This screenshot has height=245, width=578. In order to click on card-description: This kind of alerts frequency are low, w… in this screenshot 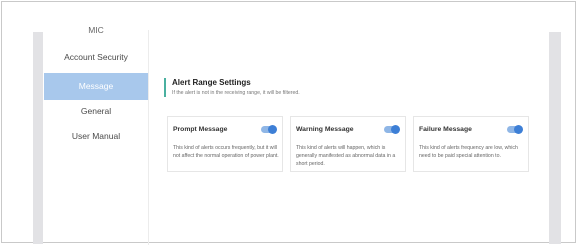, I will do `click(468, 152)`.